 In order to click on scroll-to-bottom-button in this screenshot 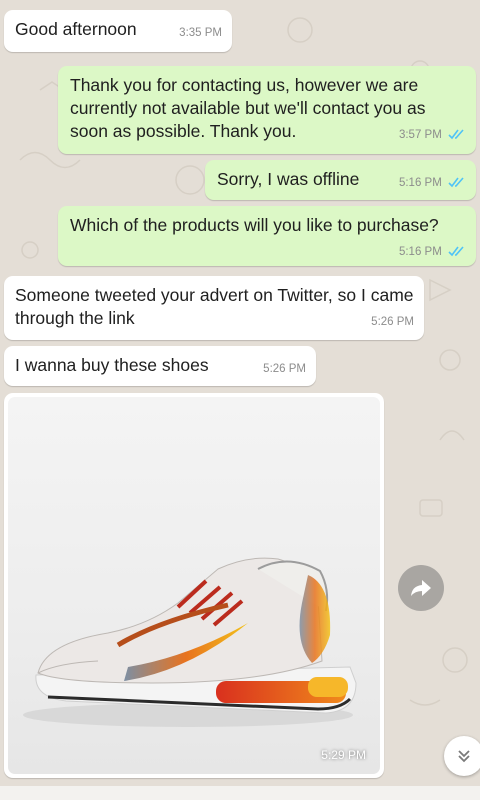, I will do `click(462, 756)`.